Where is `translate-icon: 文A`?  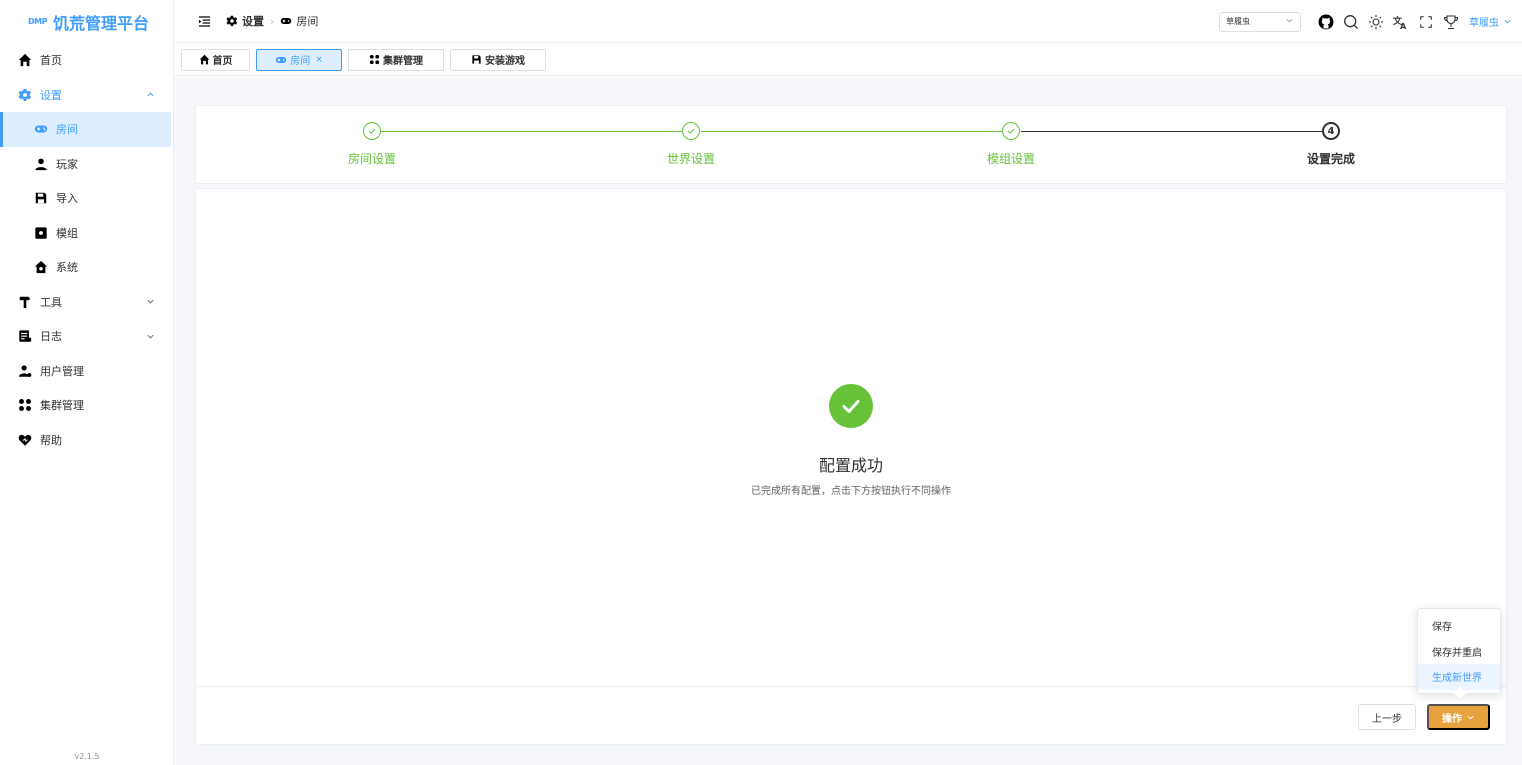
translate-icon: 文A is located at coordinates (1401, 22).